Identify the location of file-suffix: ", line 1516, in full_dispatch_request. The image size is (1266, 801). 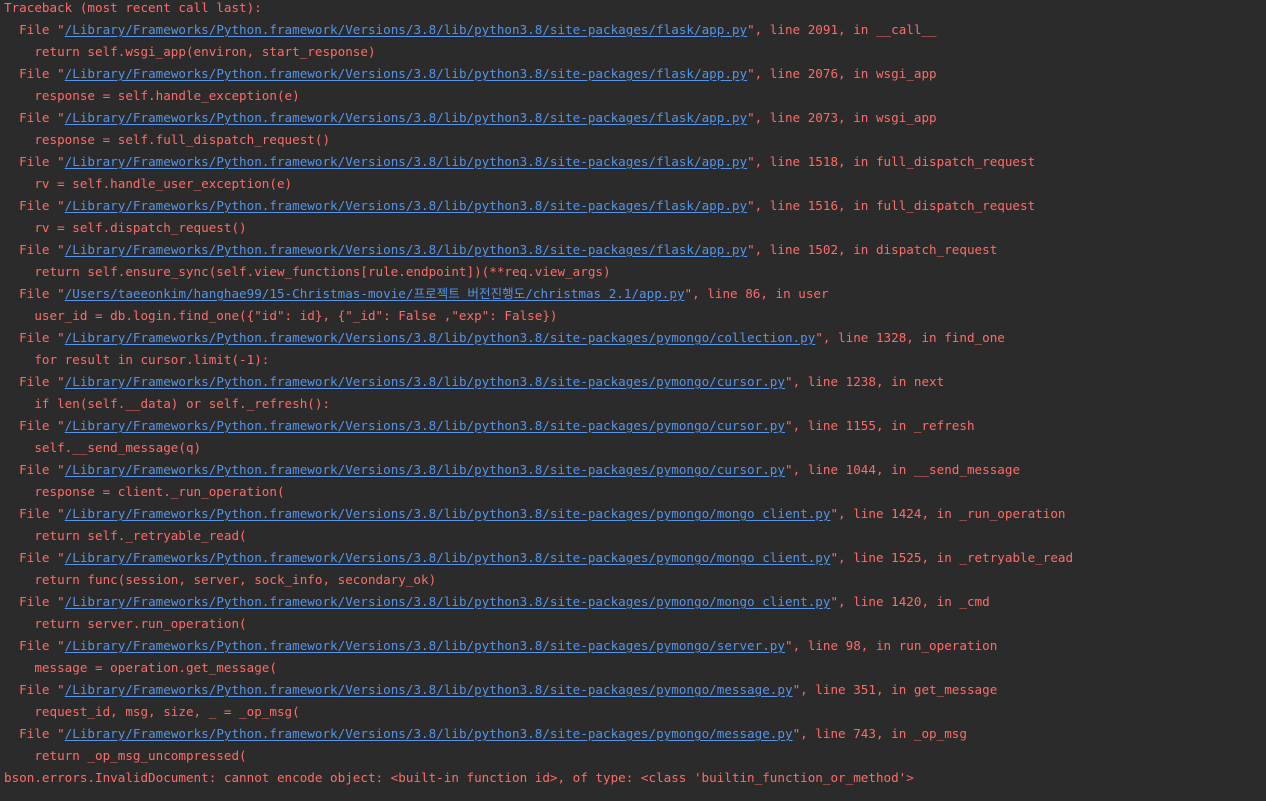
(891, 205).